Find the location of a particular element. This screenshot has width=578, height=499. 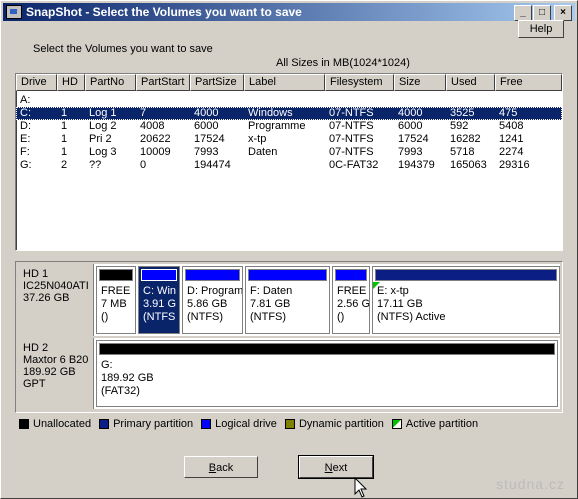

next-button: Next is located at coordinates (336, 467).